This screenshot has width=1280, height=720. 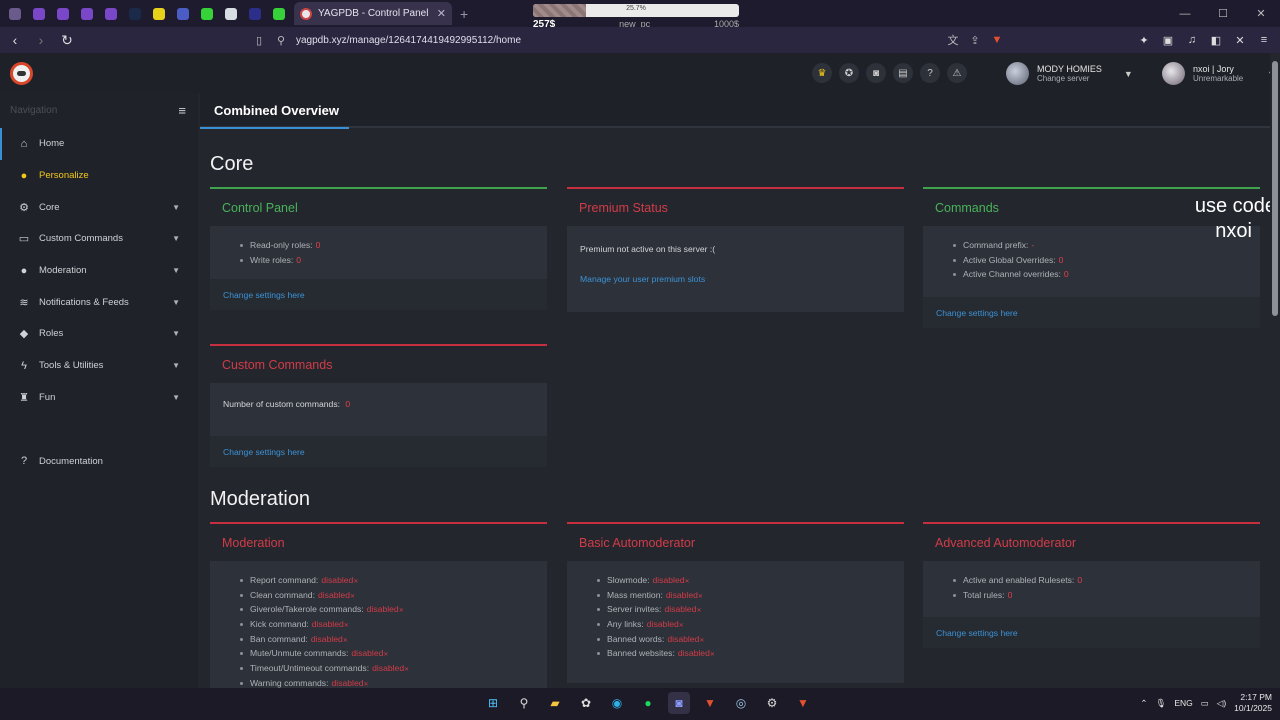 I want to click on steam-icon: ◎, so click(x=741, y=703).